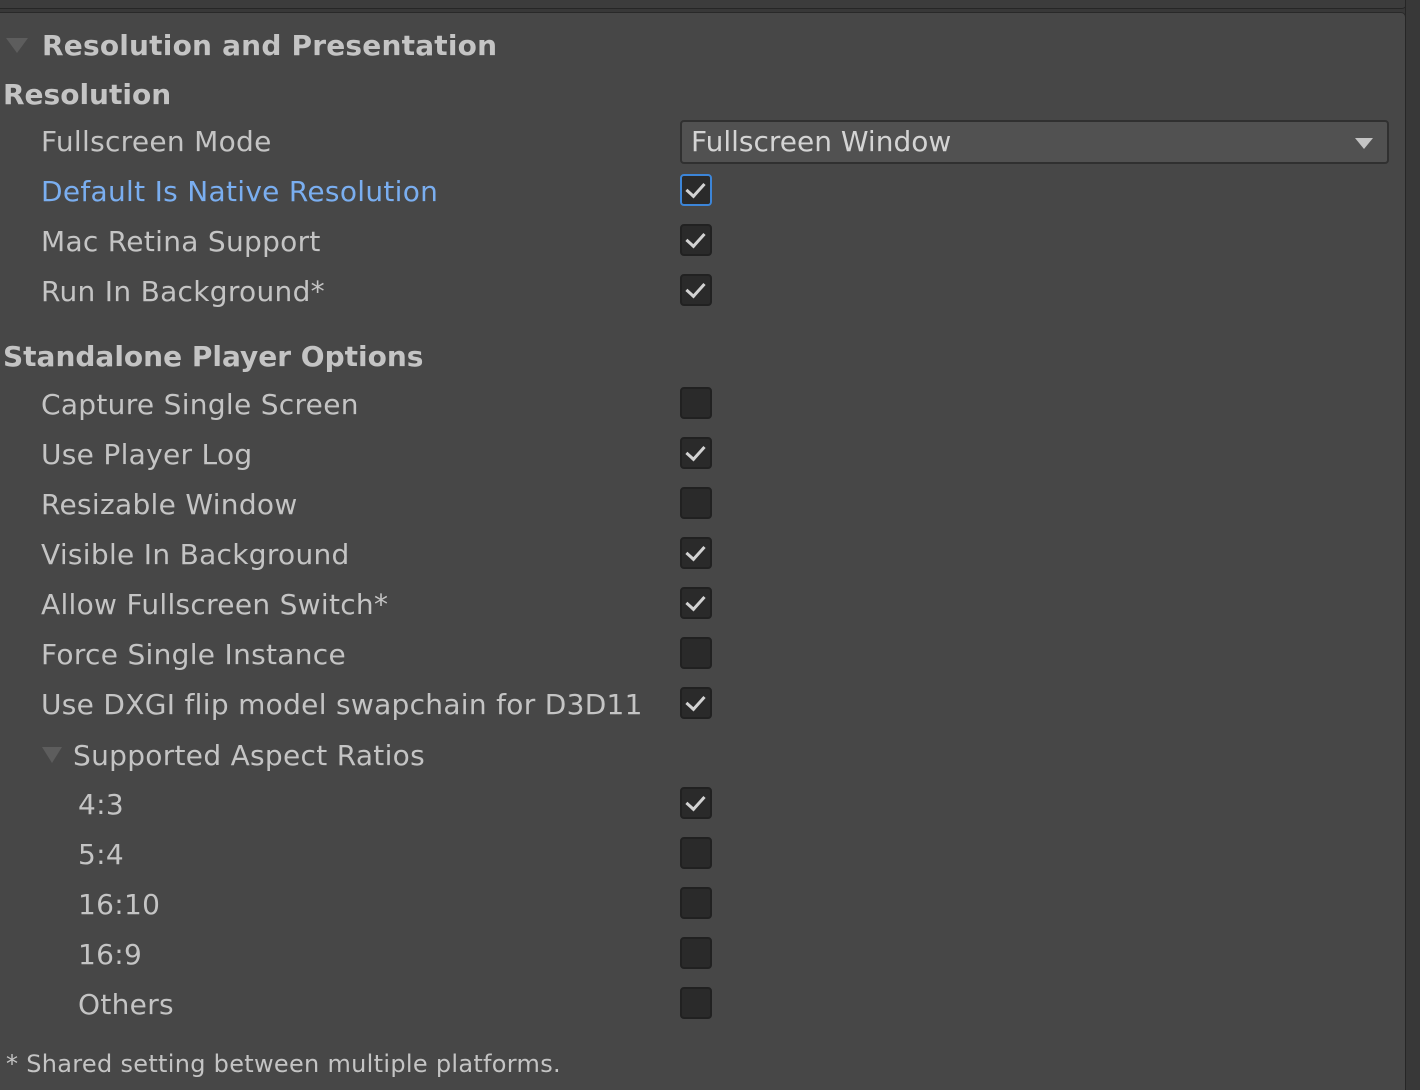  Describe the element at coordinates (703, 4) in the screenshot. I see `previous-section-frame` at that location.